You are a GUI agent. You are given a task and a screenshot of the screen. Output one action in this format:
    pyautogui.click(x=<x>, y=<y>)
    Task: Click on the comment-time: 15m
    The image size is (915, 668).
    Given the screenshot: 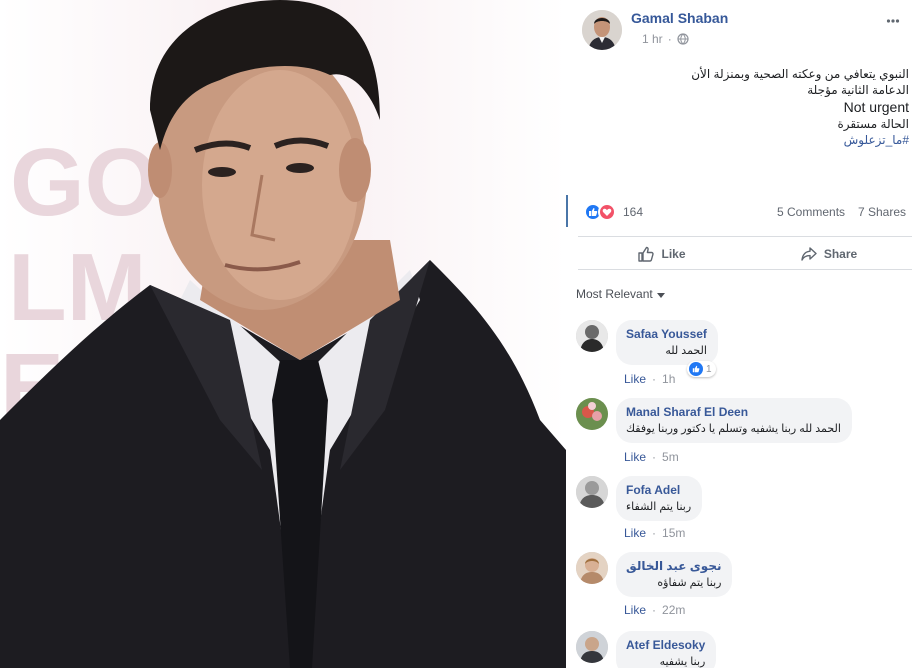 What is the action you would take?
    pyautogui.click(x=673, y=533)
    